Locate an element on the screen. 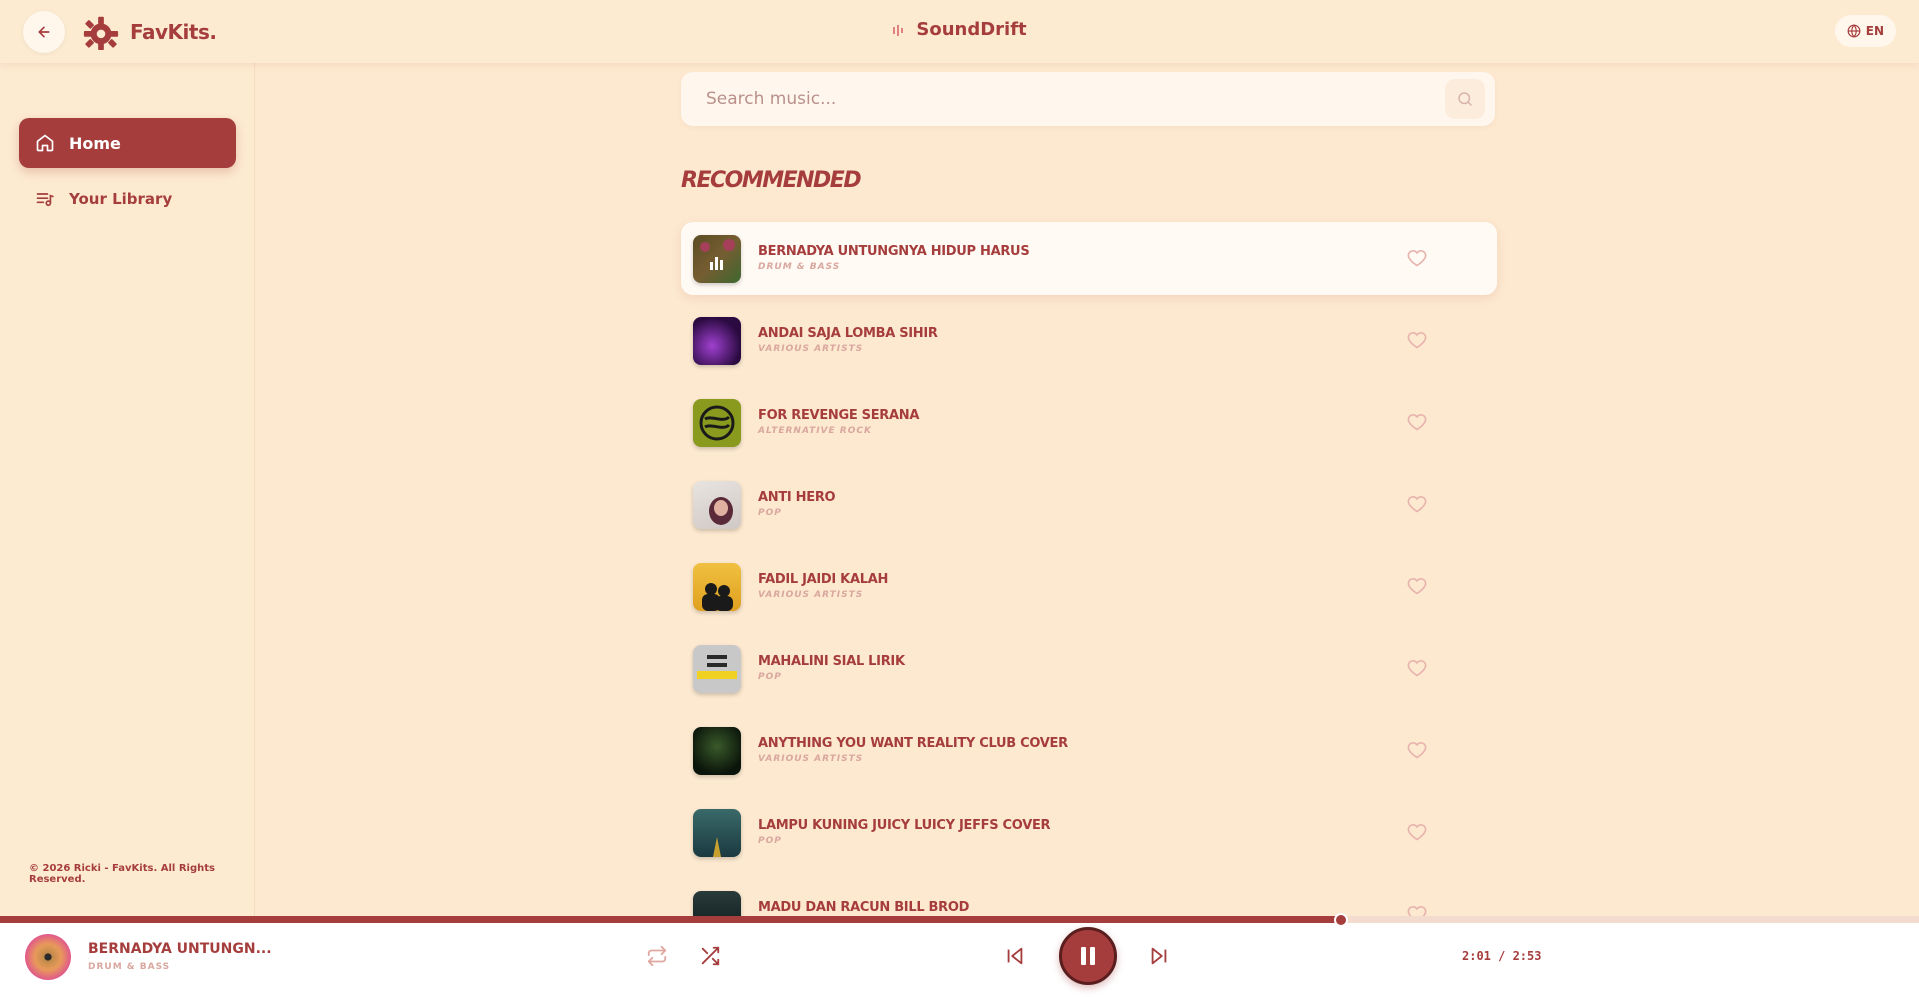  next-button is located at coordinates (1159, 956).